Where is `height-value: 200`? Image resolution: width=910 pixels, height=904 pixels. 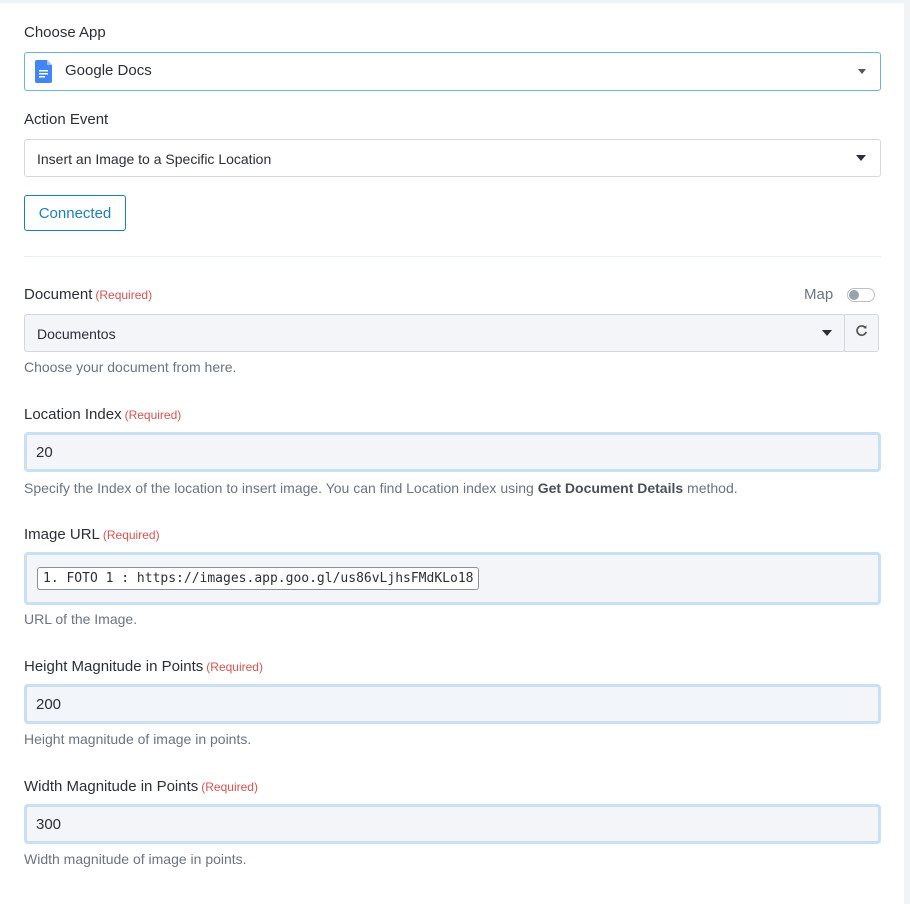
height-value: 200 is located at coordinates (49, 704).